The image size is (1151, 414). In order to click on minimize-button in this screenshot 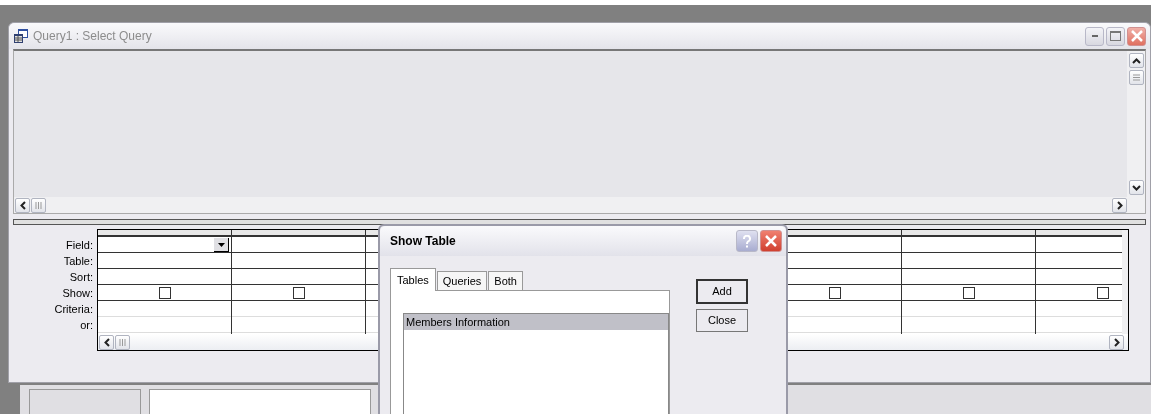, I will do `click(1094, 36)`.